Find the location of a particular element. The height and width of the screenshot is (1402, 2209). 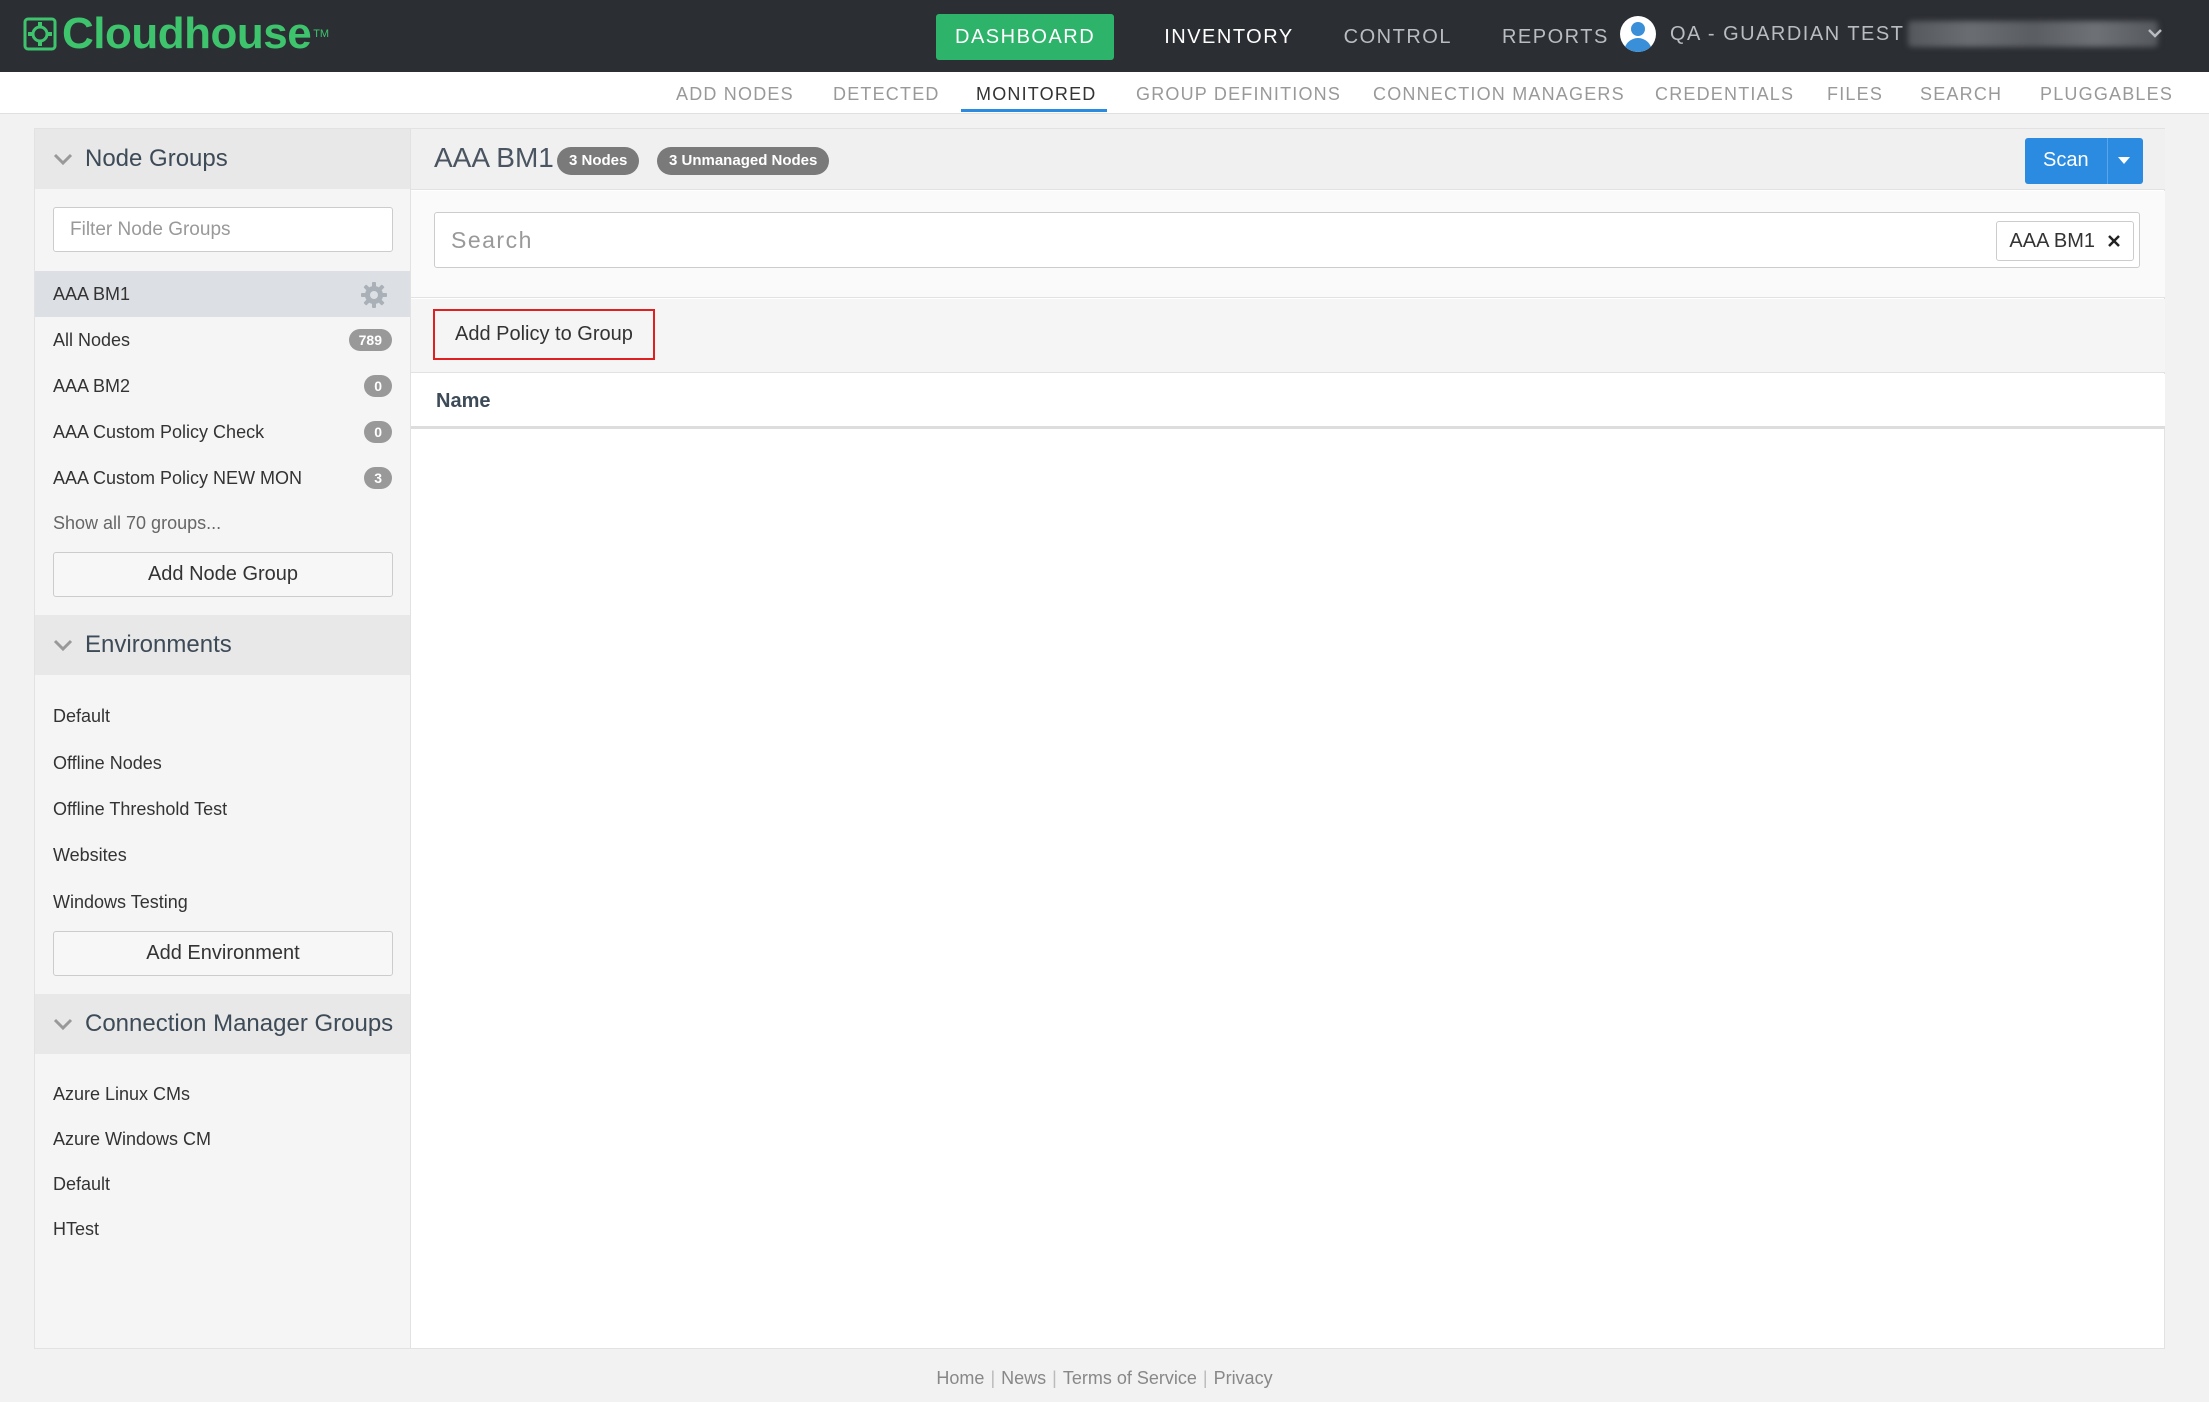

footer-link-terms: Terms of Service is located at coordinates (1130, 1378).